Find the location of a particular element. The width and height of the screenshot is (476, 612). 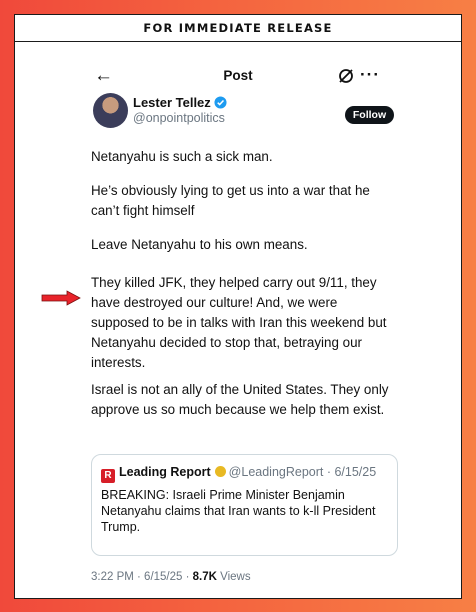

author-name: Lester Tellez is located at coordinates (172, 102).